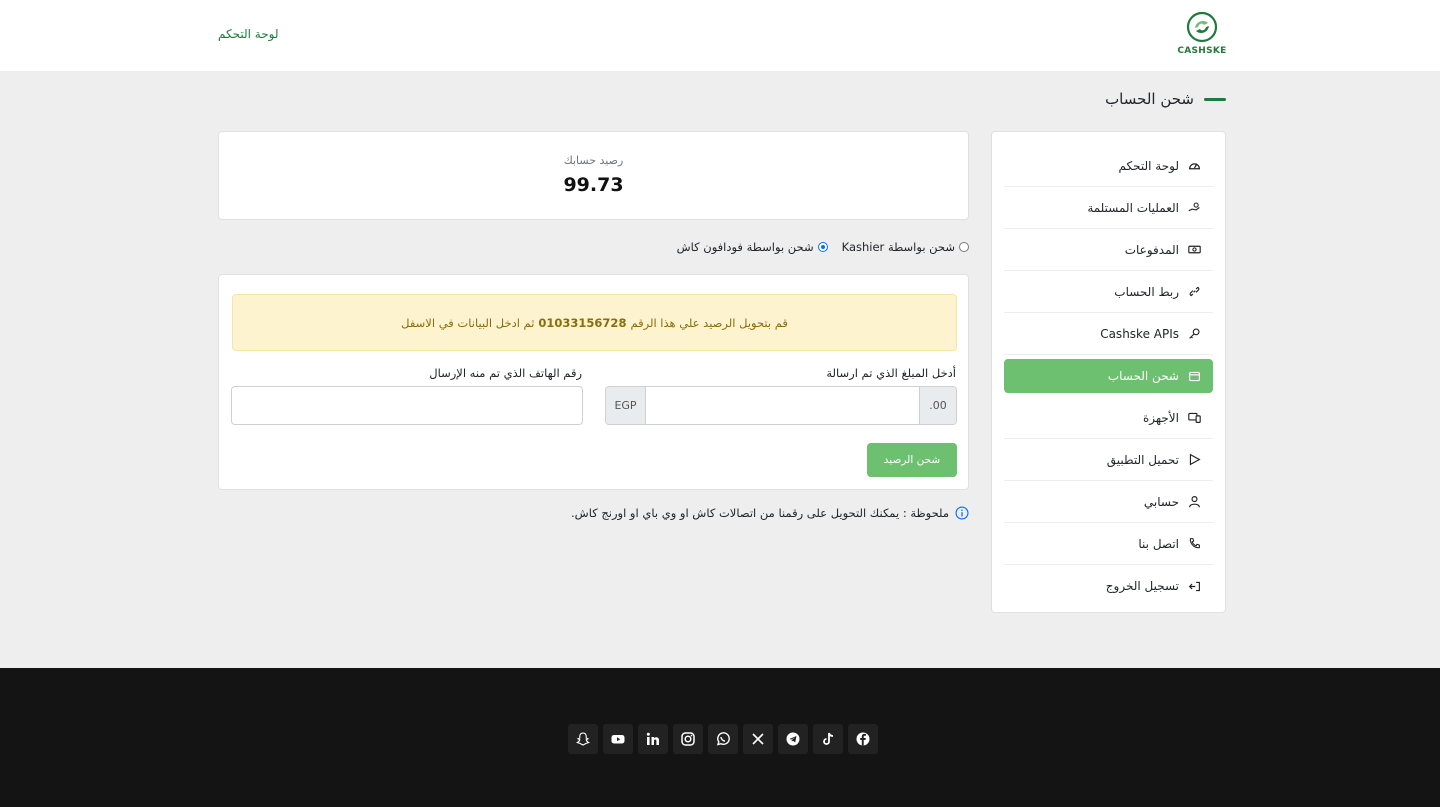 This screenshot has width=1440, height=807. I want to click on dashboard-link: لوحة التحكم, so click(248, 34).